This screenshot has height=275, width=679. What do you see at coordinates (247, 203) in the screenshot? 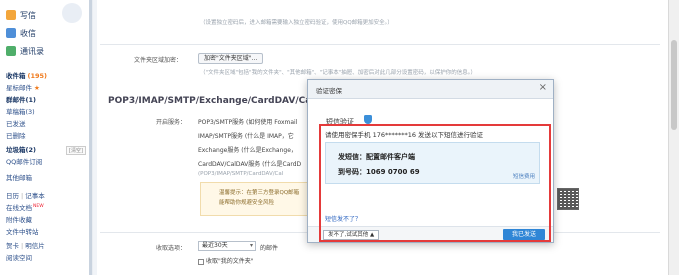
I see `tip-line-2: 能帮助你规避安全风险` at bounding box center [247, 203].